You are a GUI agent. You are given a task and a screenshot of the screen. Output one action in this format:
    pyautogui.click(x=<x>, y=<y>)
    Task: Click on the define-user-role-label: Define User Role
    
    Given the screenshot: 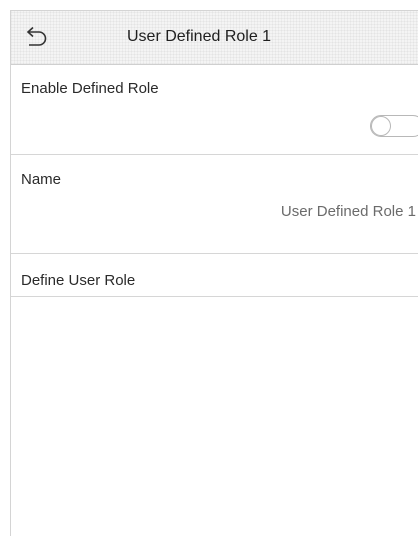 What is the action you would take?
    pyautogui.click(x=78, y=280)
    